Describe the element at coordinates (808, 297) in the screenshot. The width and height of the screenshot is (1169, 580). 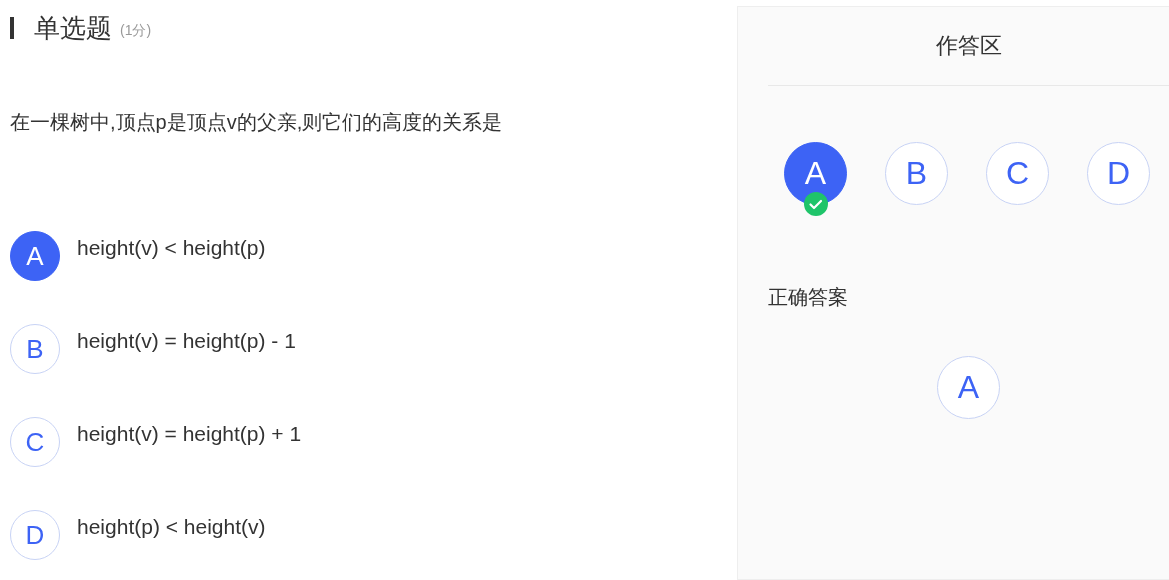
I see `correct-answer-label: 正确答案` at that location.